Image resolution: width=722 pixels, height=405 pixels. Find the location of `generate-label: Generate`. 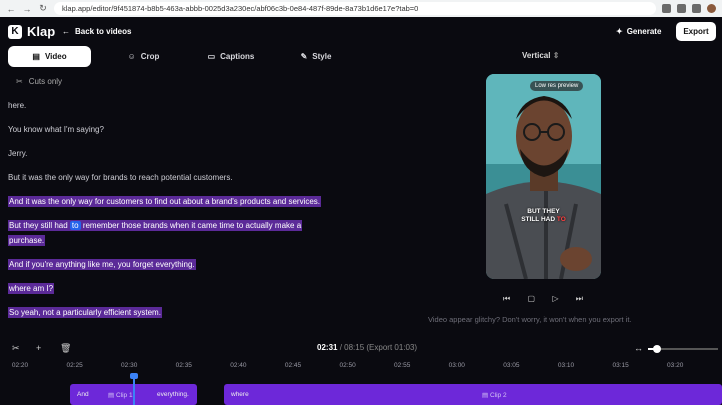

generate-label: Generate is located at coordinates (644, 31).